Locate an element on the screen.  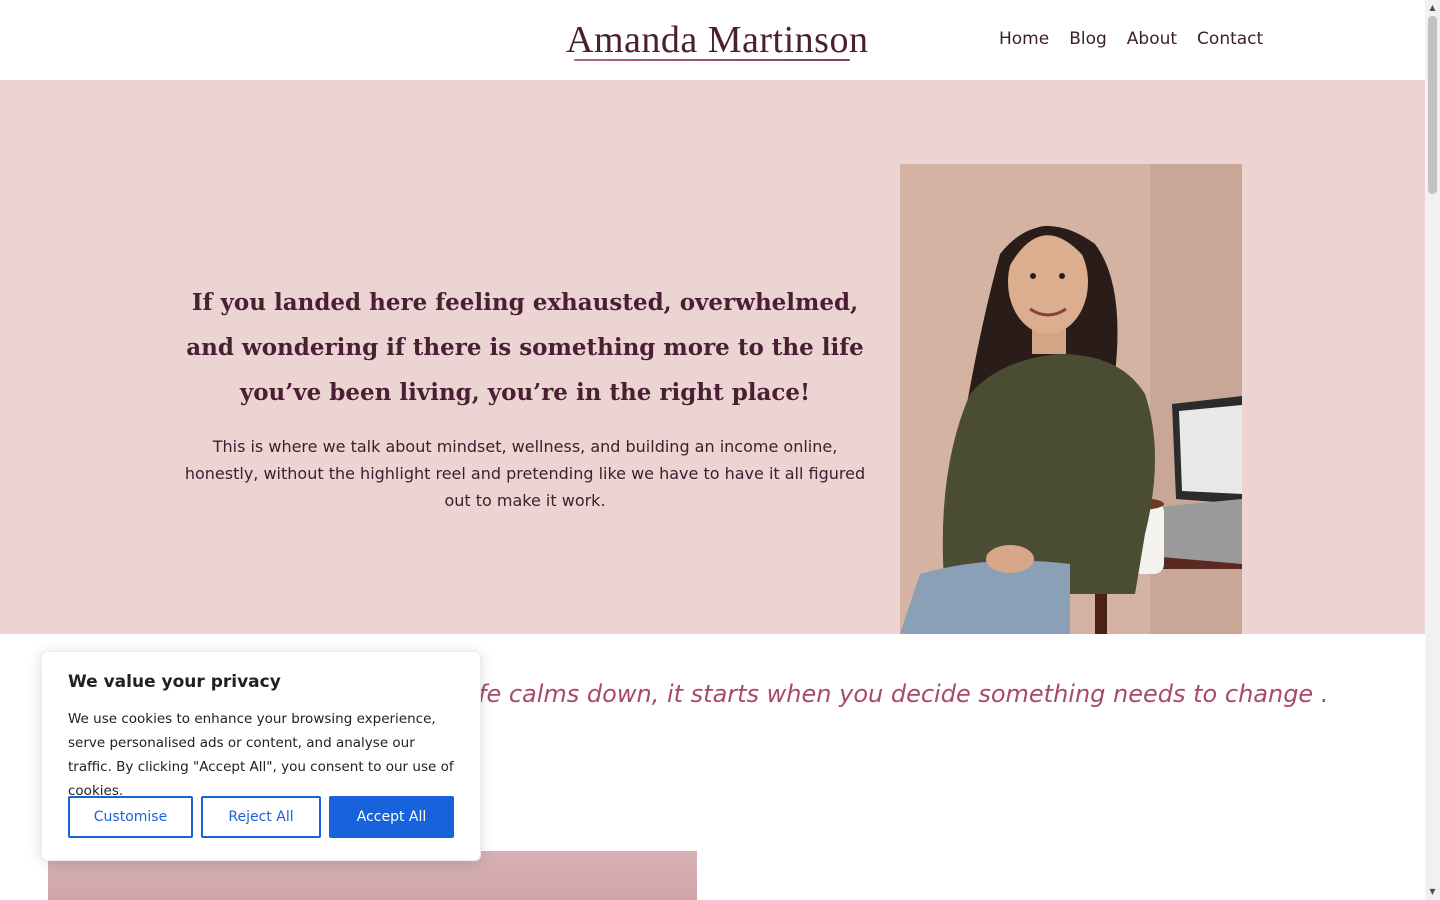
page-scrollbar: ▲ ▼ is located at coordinates (1432, 450).